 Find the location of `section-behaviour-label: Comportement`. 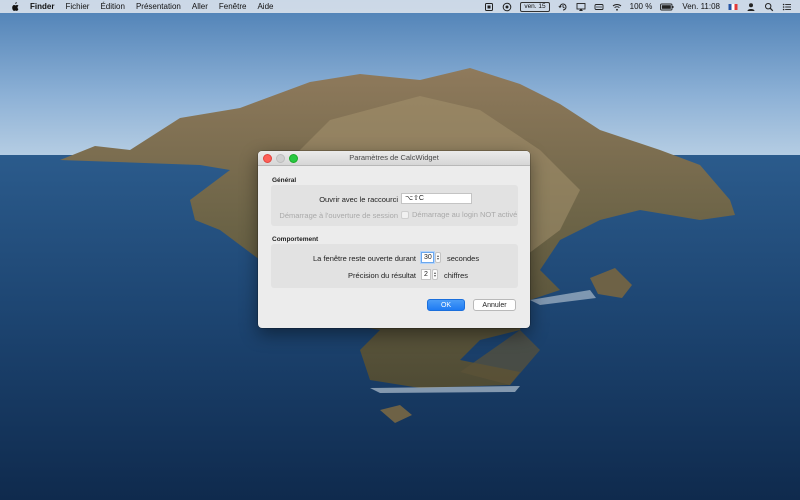

section-behaviour-label: Comportement is located at coordinates (295, 239).